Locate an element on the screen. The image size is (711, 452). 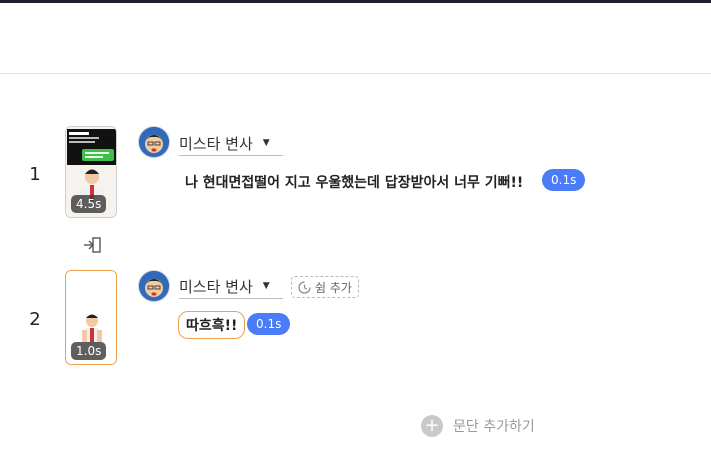
add-rest-button: 쉼 추가 is located at coordinates (325, 287).